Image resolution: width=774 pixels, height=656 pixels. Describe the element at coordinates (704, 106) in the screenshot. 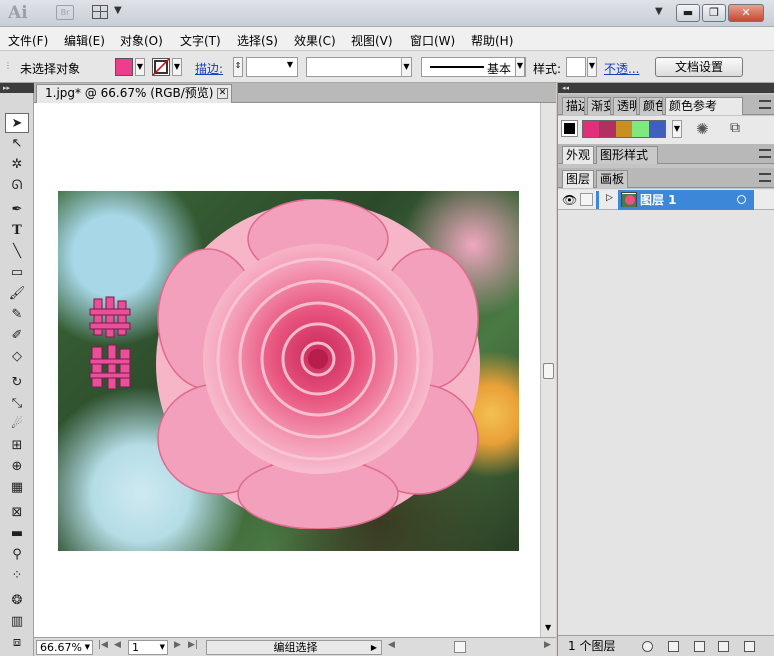

I see `tab-color-guide: 颜色参考` at that location.